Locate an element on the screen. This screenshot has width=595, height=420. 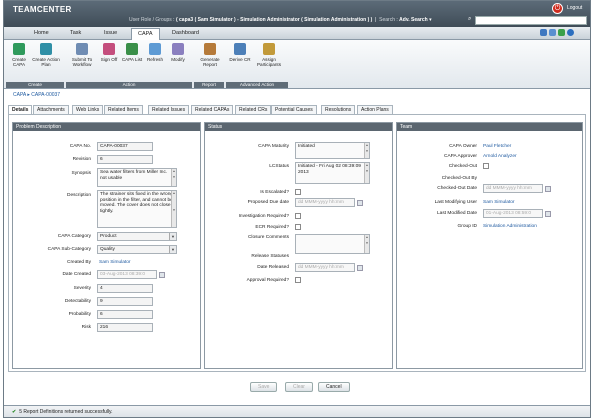
success-check-icon: ✔ is located at coordinates (14, 412).